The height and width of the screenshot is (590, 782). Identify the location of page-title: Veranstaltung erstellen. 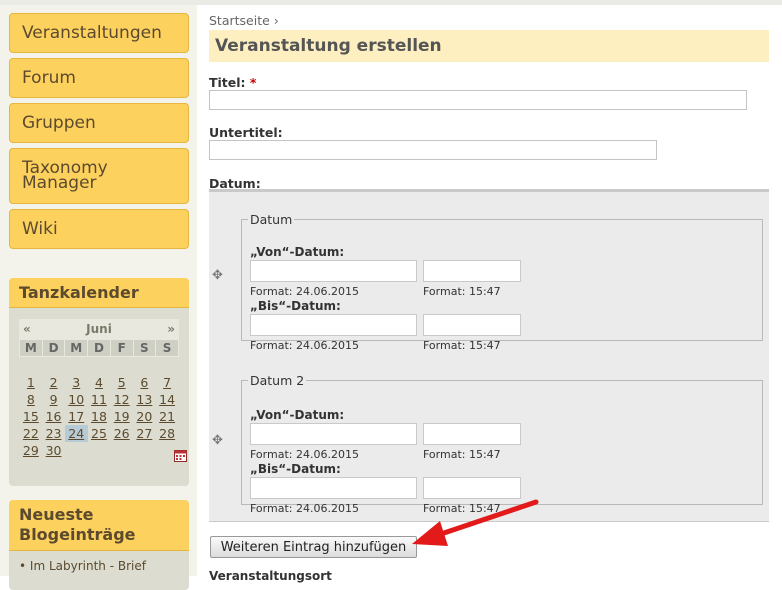
(489, 46).